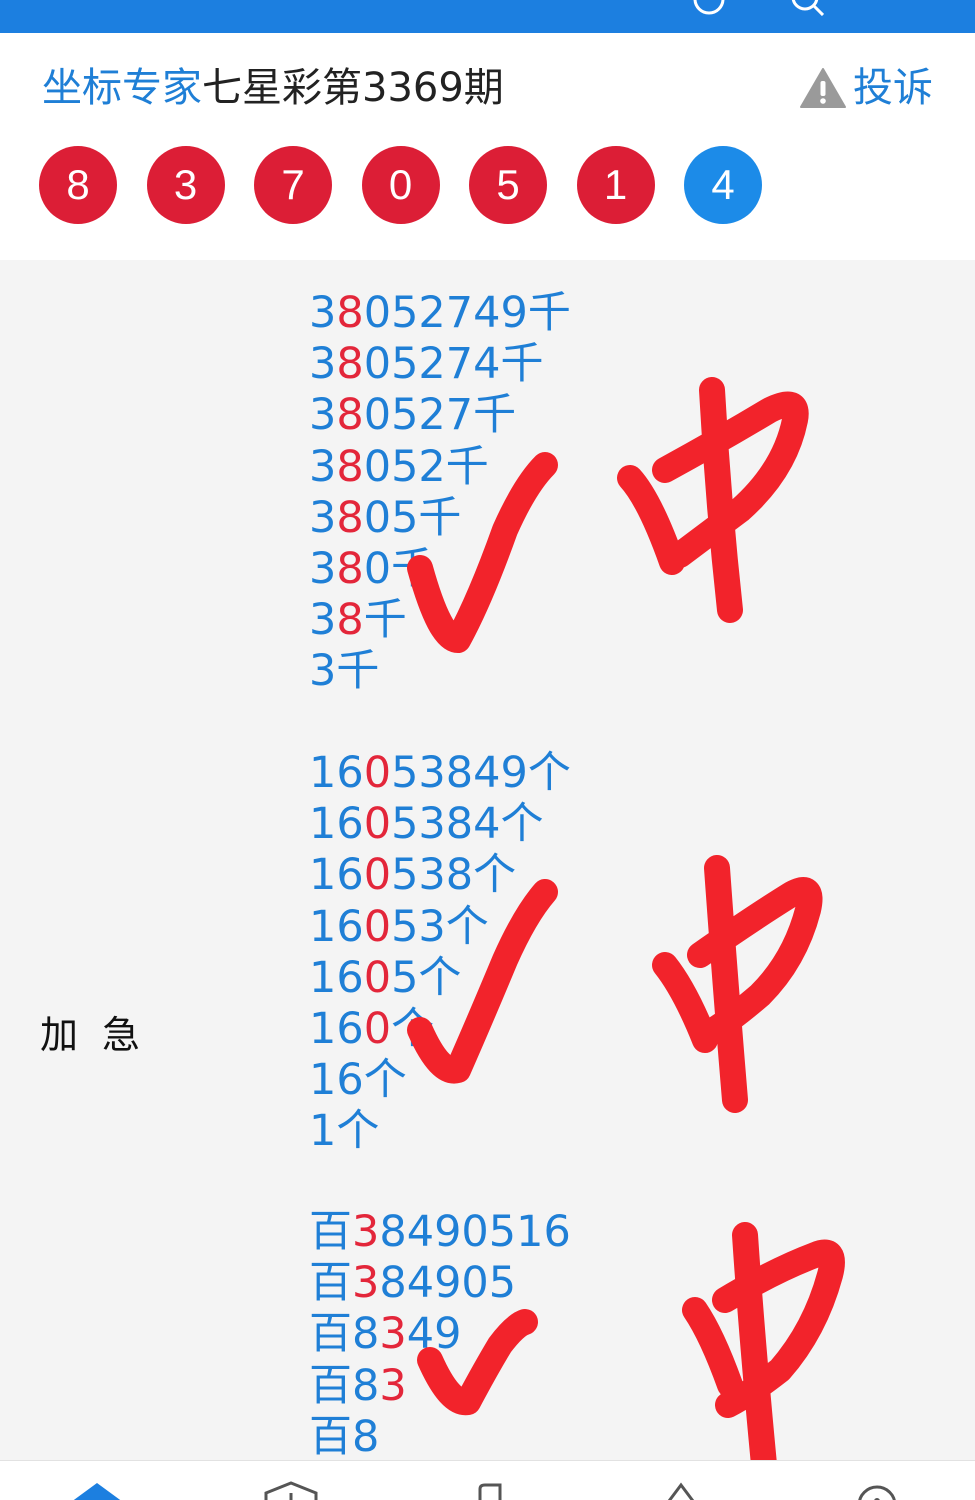  I want to click on result-ball: 7, so click(293, 185).